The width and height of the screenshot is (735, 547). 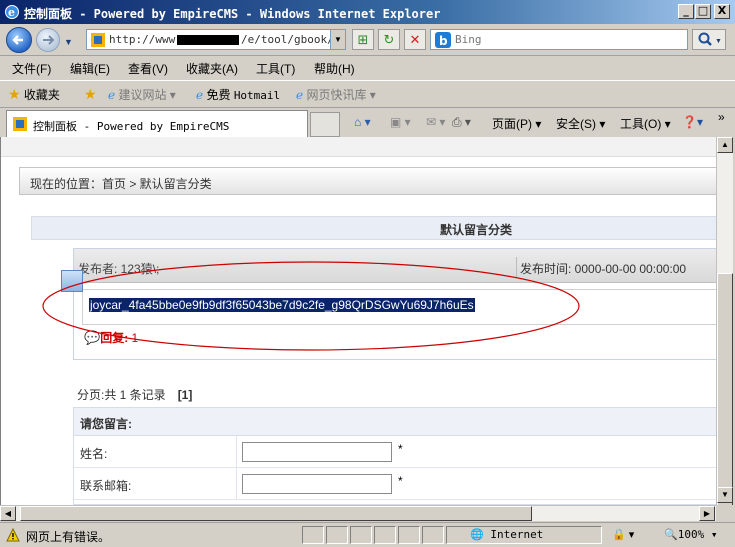 What do you see at coordinates (148, 68) in the screenshot?
I see `menu-view: 查看(V)` at bounding box center [148, 68].